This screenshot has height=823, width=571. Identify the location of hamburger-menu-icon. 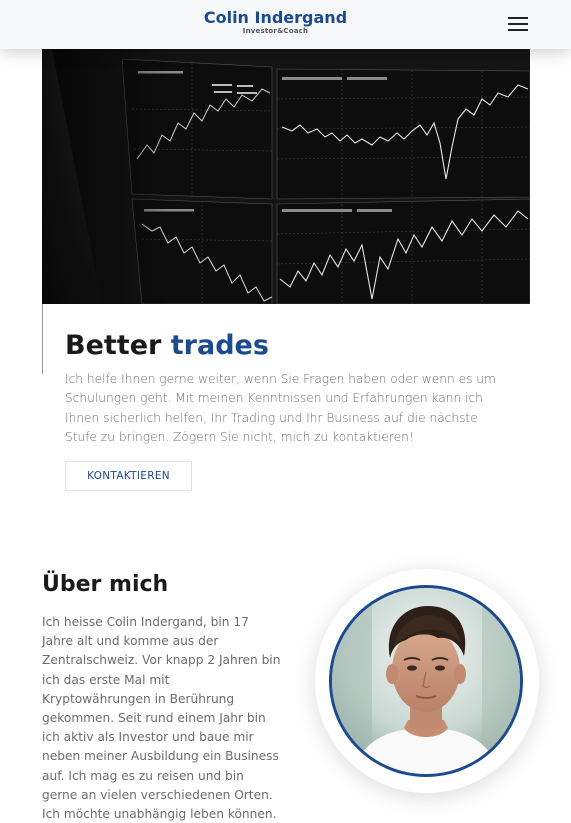
(518, 24).